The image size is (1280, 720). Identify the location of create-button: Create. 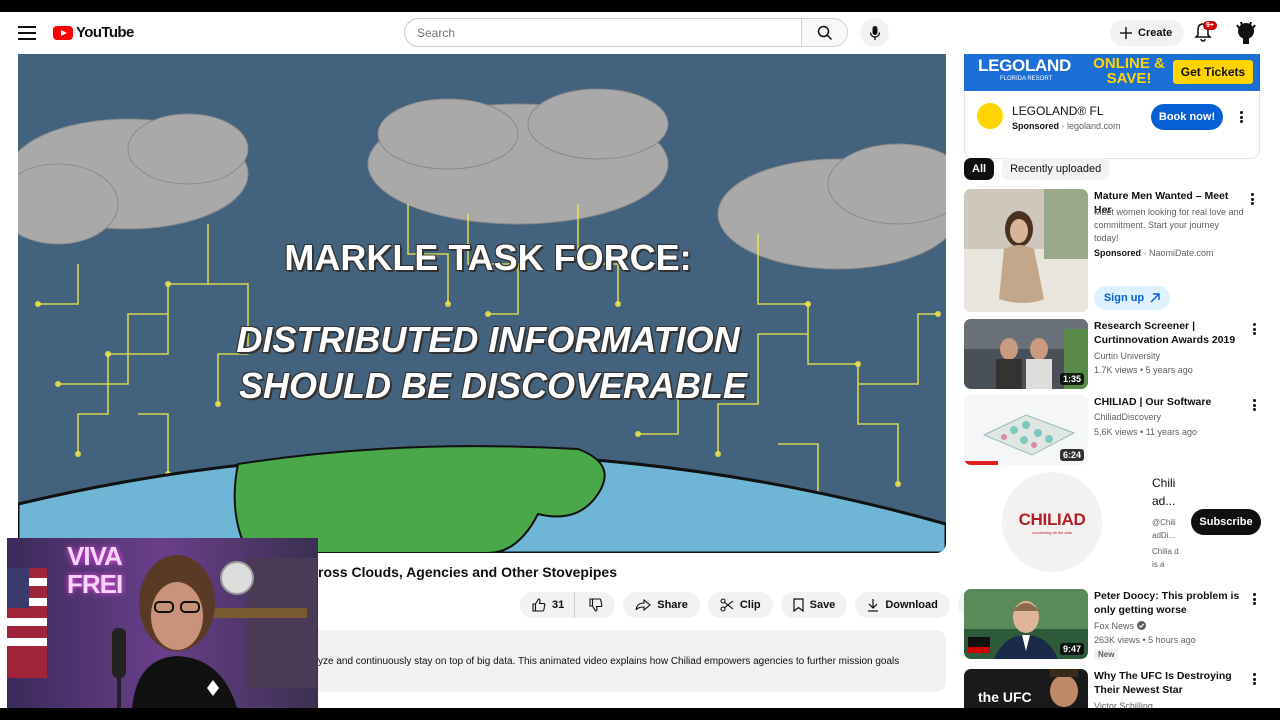
(1147, 33).